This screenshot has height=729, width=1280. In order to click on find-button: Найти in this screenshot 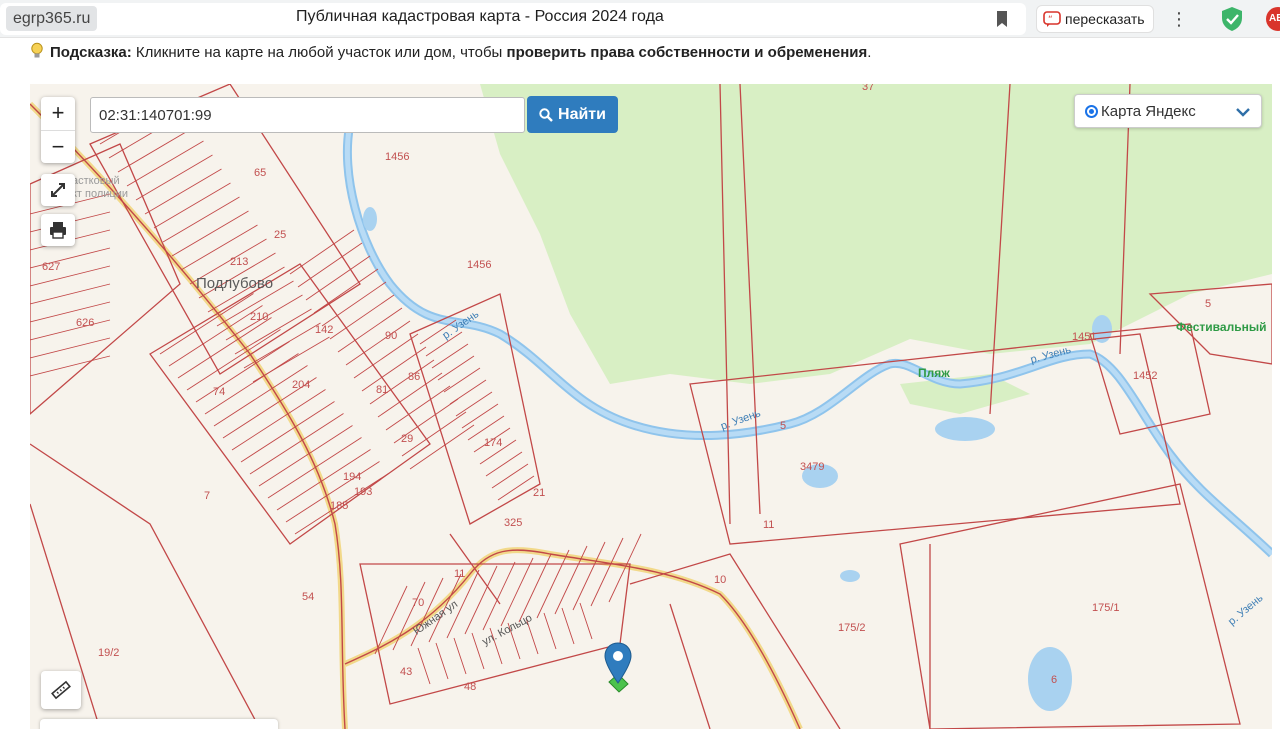, I will do `click(572, 114)`.